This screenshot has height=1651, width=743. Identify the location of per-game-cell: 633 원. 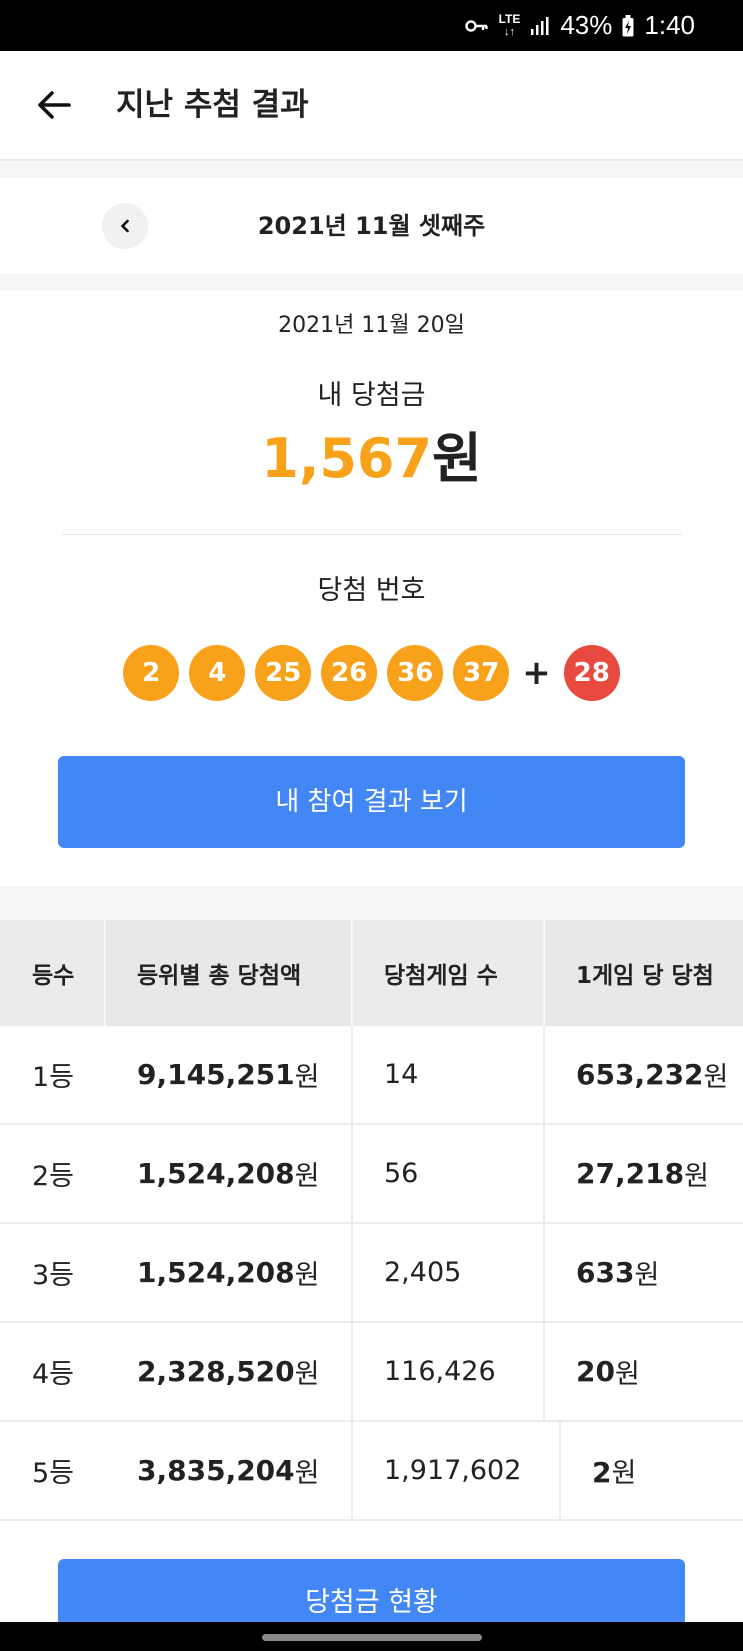
(643, 1272).